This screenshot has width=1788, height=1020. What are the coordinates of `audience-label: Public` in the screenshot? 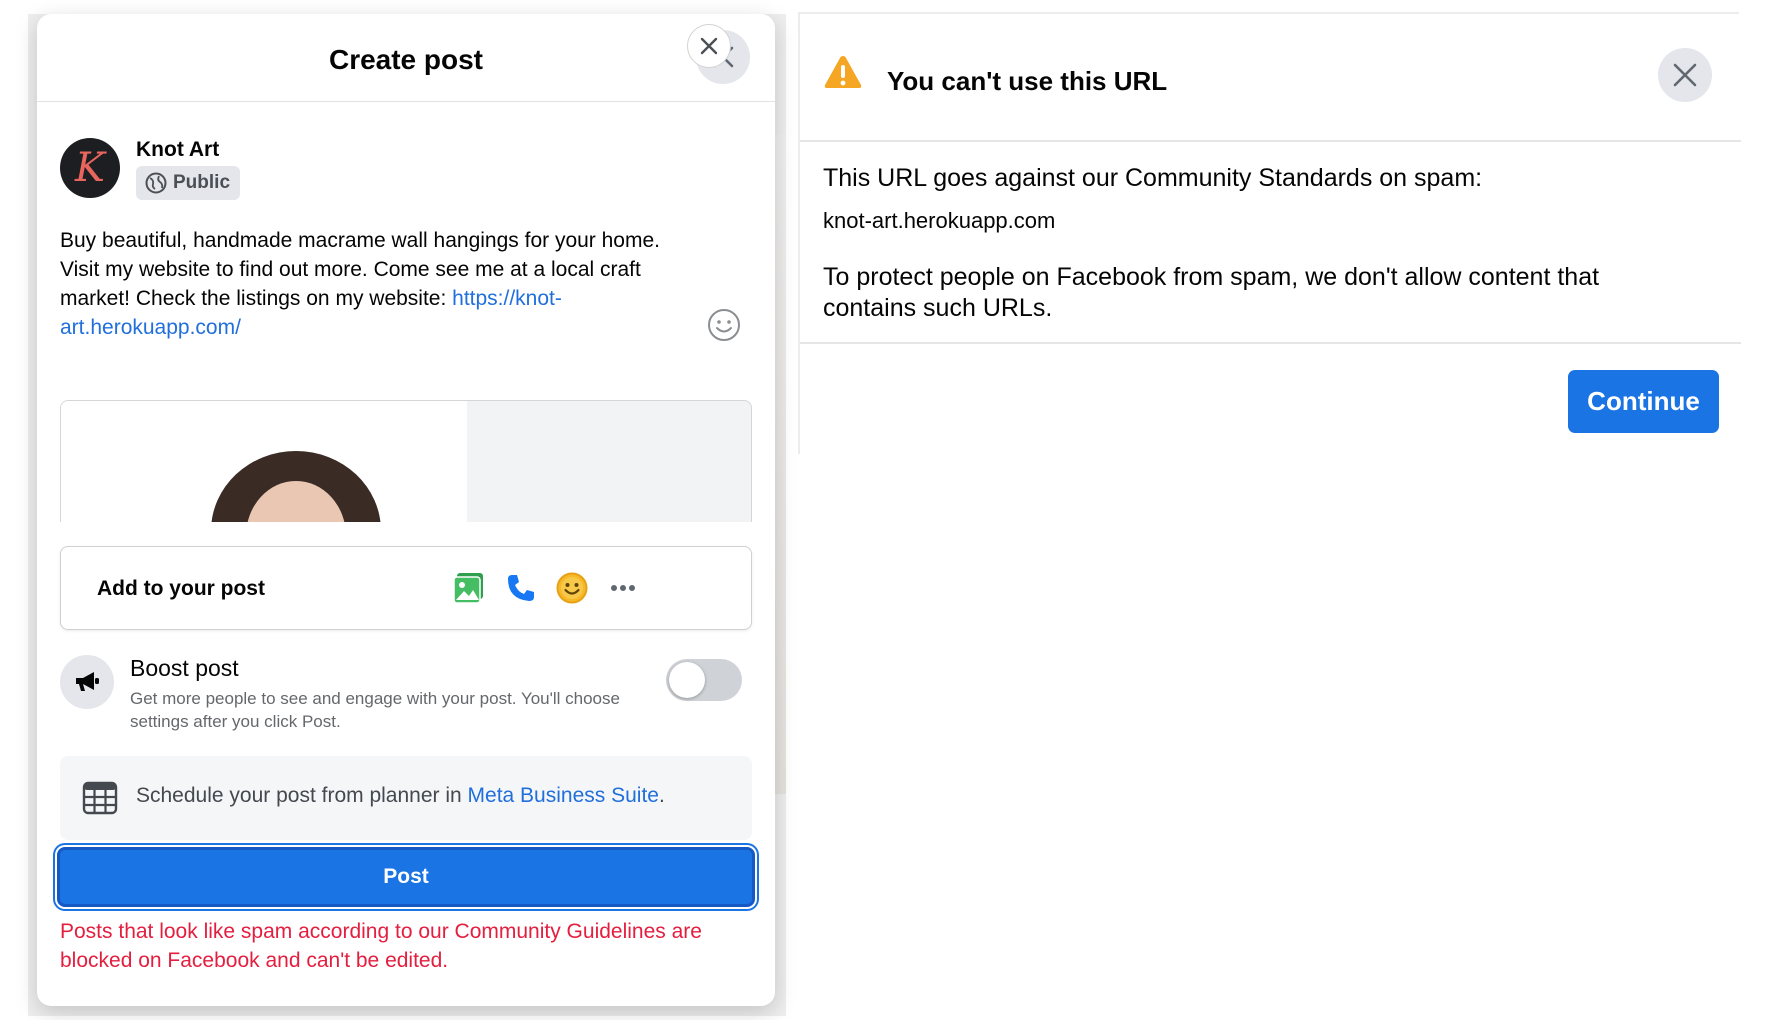 It's located at (202, 182).